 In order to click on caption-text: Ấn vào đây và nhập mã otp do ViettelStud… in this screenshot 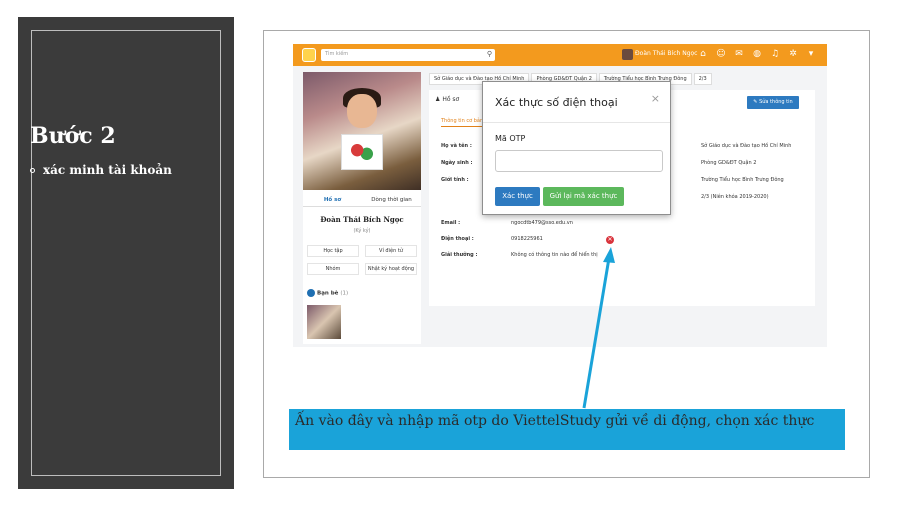, I will do `click(555, 421)`.